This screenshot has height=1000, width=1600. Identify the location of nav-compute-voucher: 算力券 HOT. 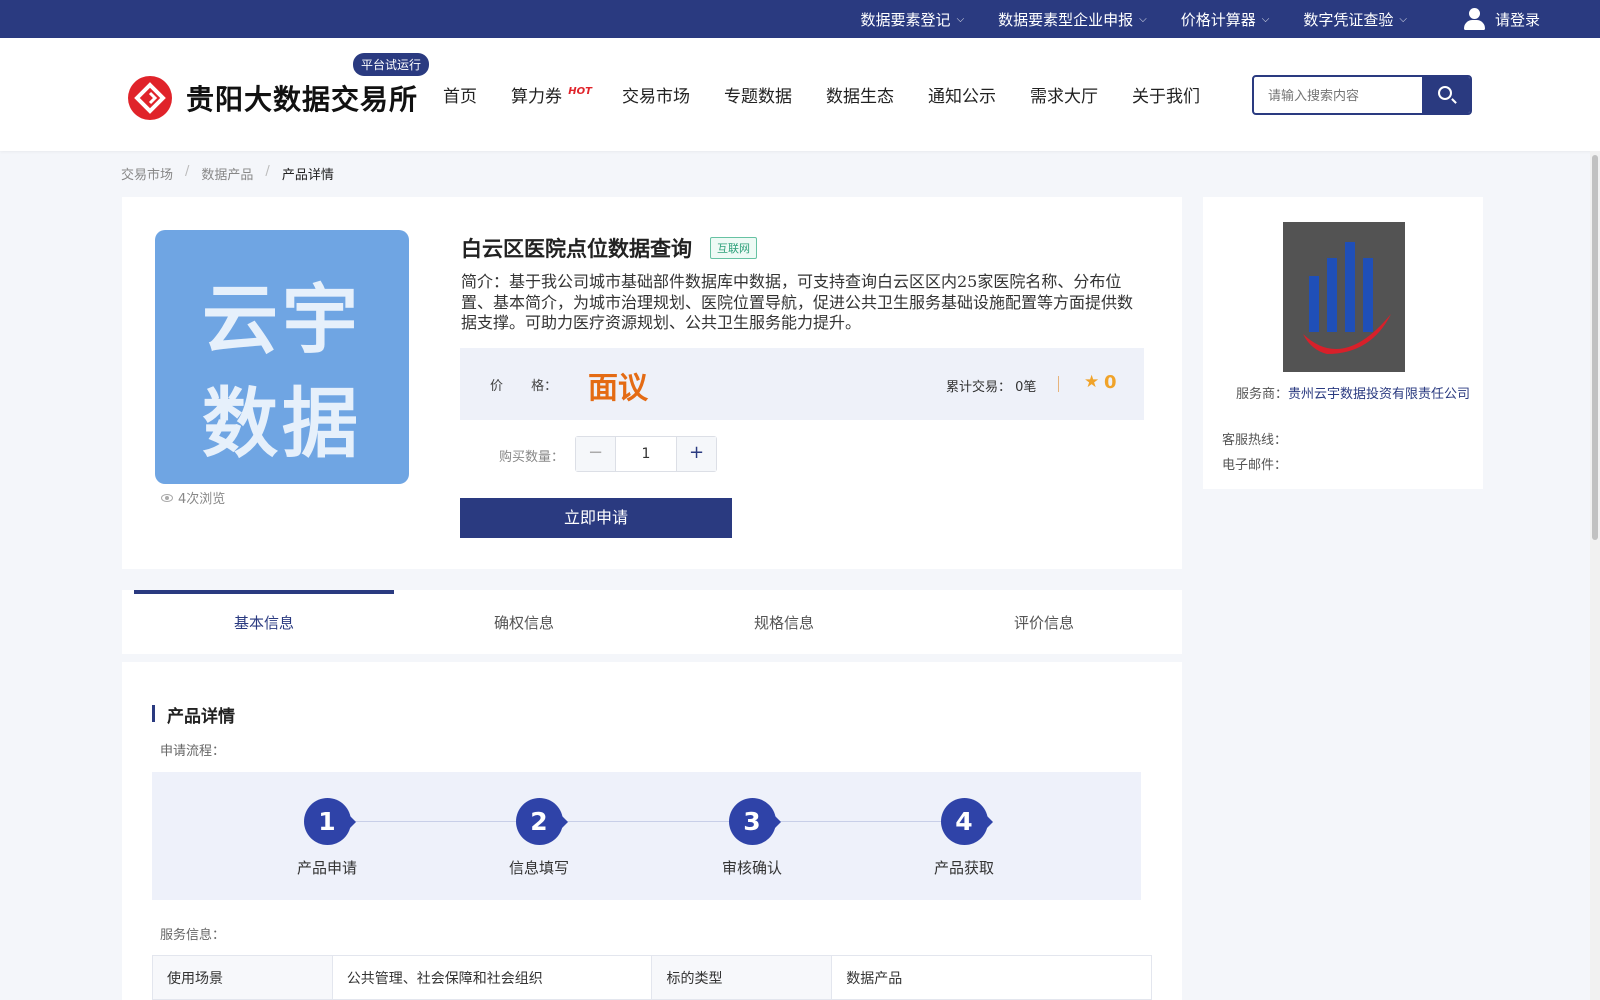
(551, 94).